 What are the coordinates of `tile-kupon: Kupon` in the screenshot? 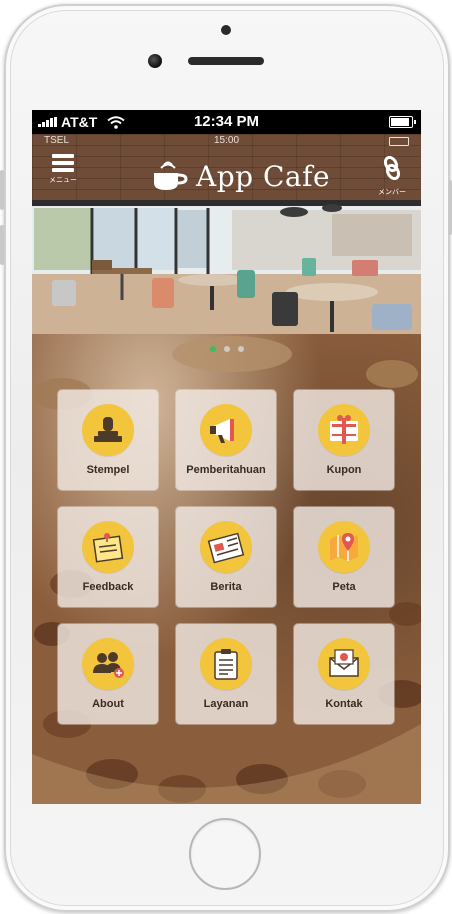 It's located at (344, 440).